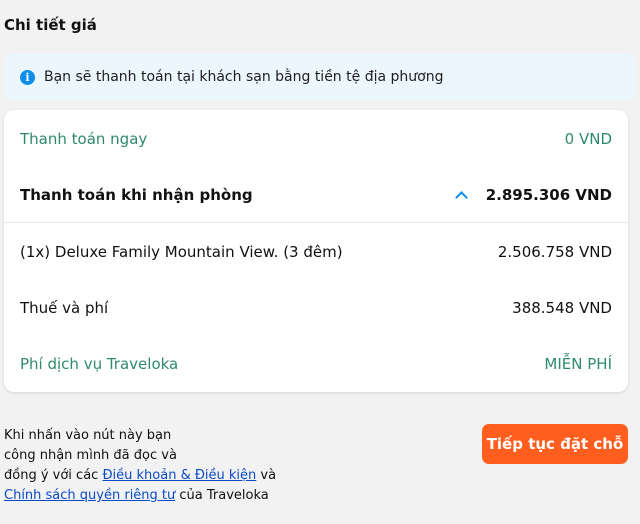  Describe the element at coordinates (84, 139) in the screenshot. I see `pay-now-label: Thanh toán ngay` at that location.